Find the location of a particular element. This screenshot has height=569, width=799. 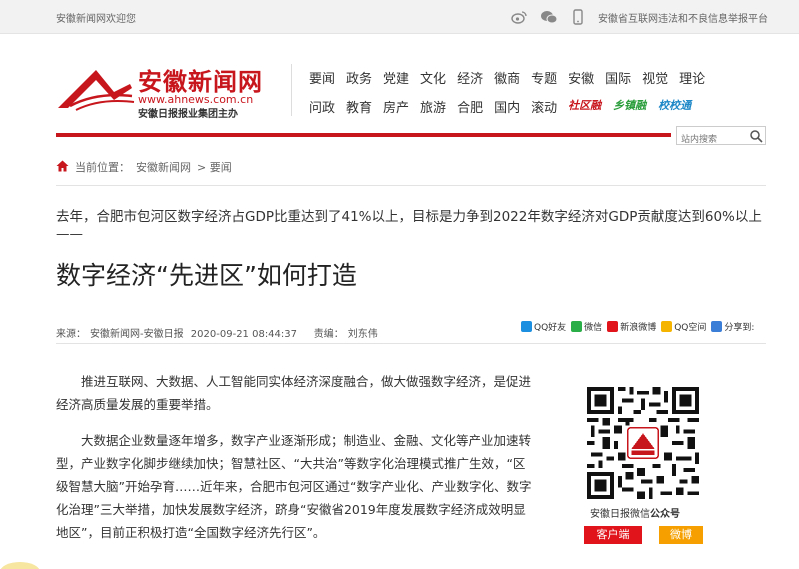

share-more-label: 分享到: is located at coordinates (739, 328).